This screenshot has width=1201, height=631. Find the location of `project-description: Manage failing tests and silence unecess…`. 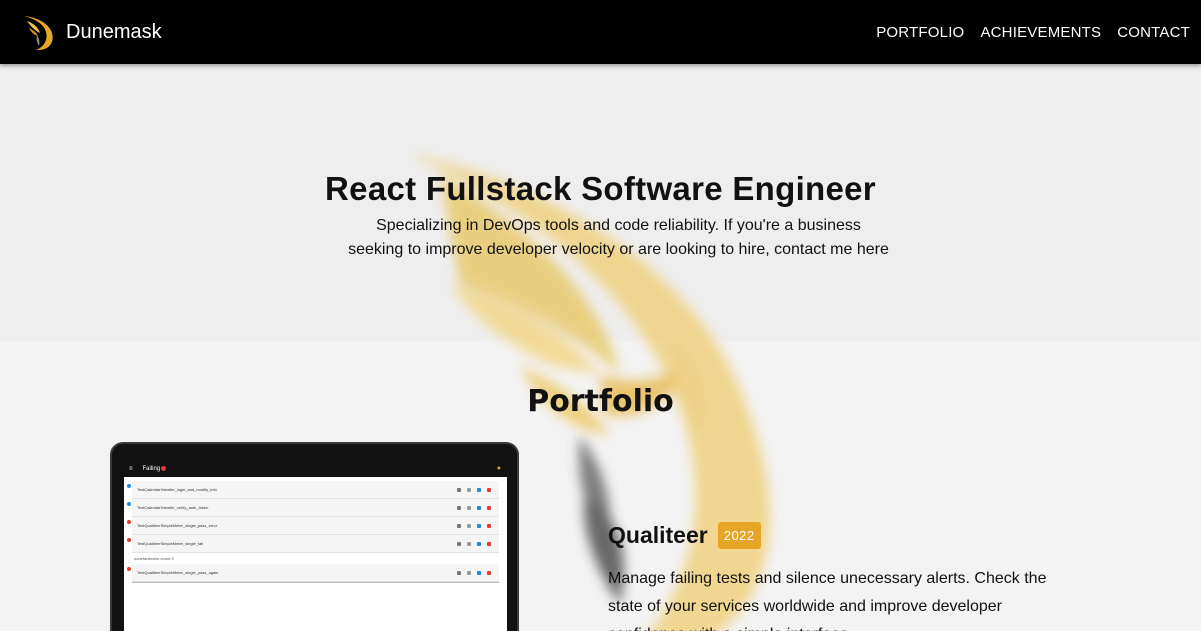

project-description: Manage failing tests and silence unecess… is located at coordinates (827, 600).